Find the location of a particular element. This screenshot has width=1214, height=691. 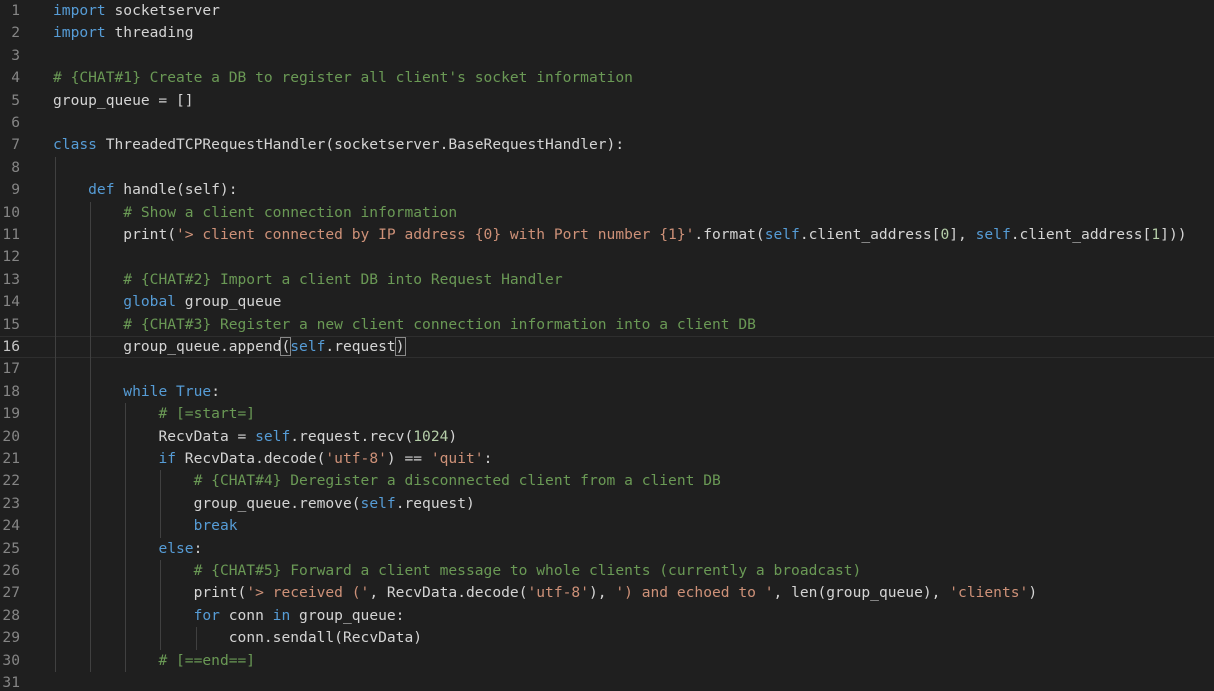

line-number: 24 is located at coordinates (11, 526).